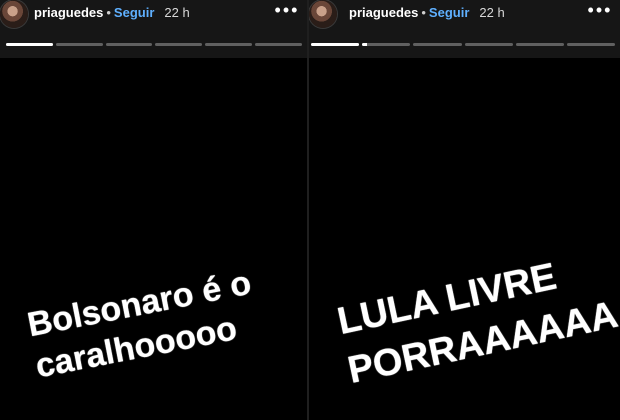 The width and height of the screenshot is (620, 420). Describe the element at coordinates (143, 325) in the screenshot. I see `story-caption: Bolsonaro é o caralhooooo` at that location.